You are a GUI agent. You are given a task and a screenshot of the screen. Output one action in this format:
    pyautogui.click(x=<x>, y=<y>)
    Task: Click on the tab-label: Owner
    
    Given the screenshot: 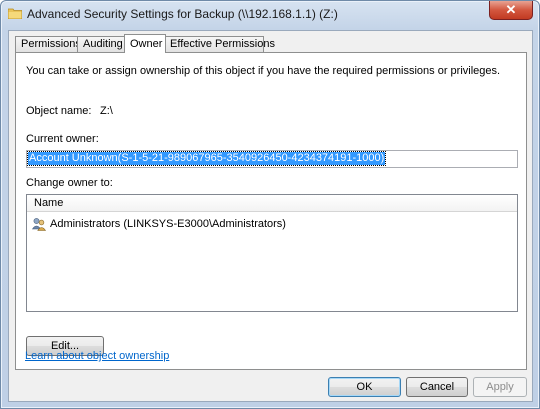 What is the action you would take?
    pyautogui.click(x=146, y=44)
    